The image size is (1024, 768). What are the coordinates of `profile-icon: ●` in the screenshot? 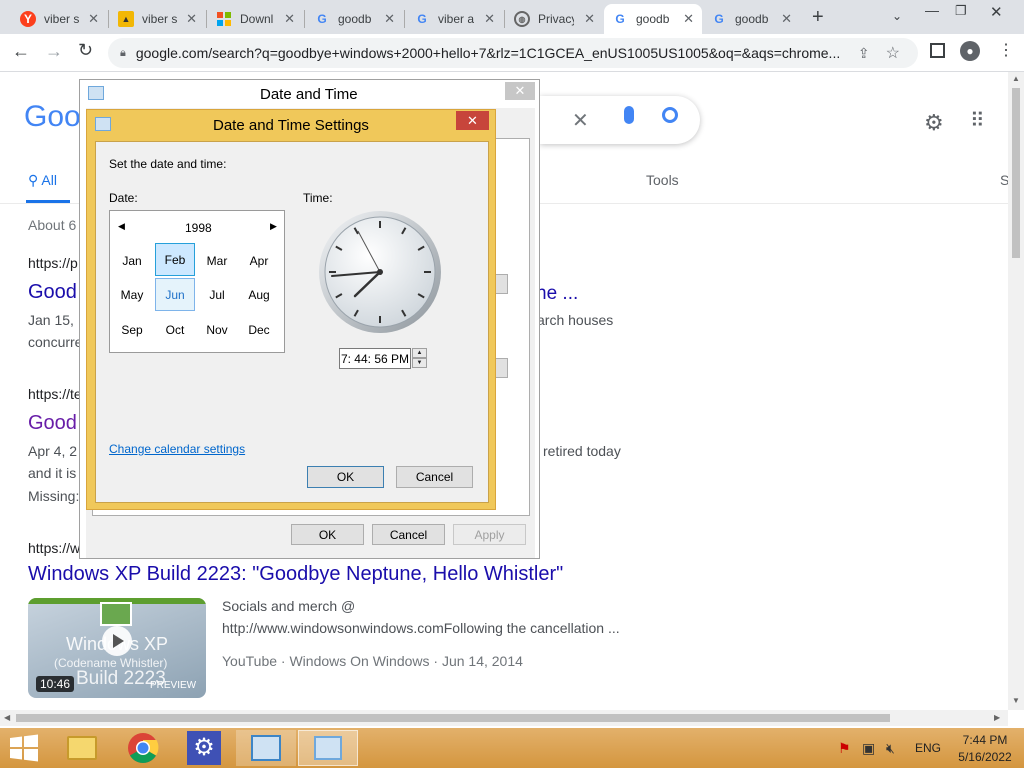 It's located at (970, 51).